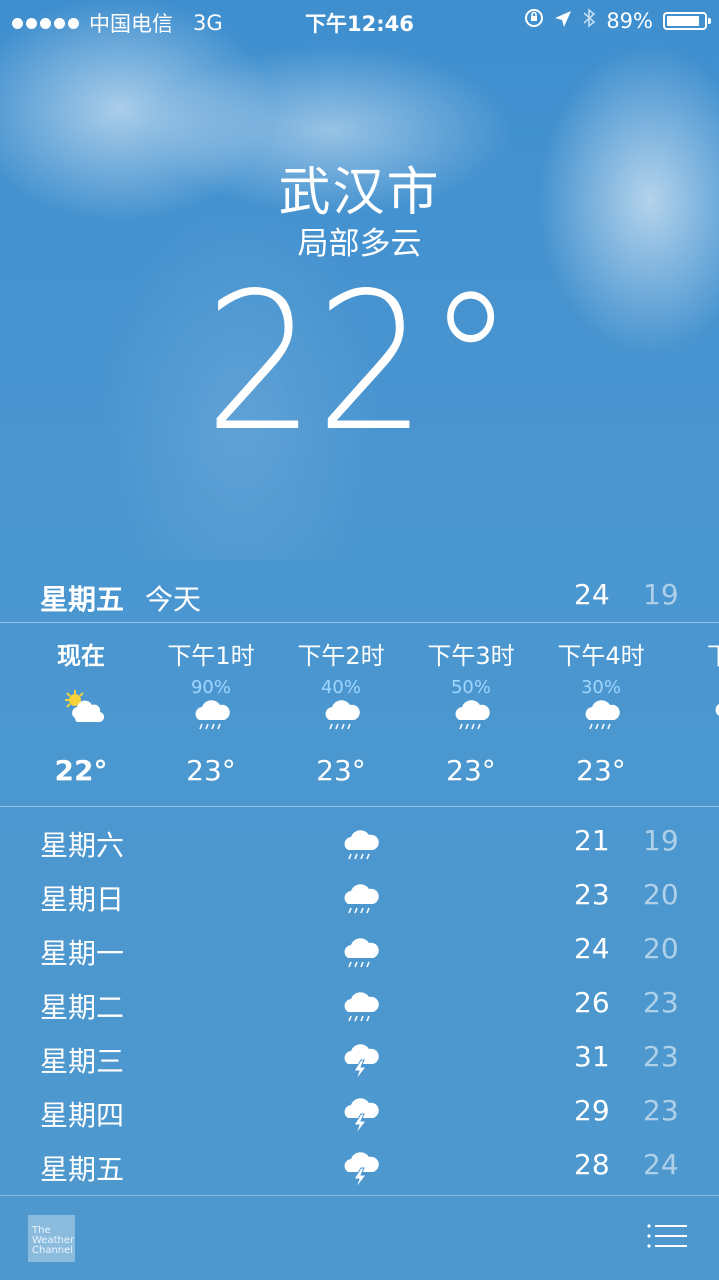  Describe the element at coordinates (589, 20) in the screenshot. I see `bluetooth-icon` at that location.